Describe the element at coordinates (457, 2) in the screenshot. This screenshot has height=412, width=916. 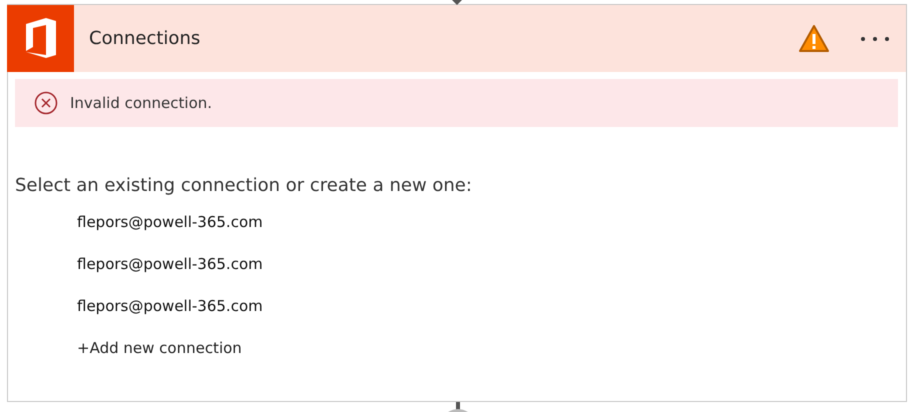
I see `connector-arrow-icon` at that location.